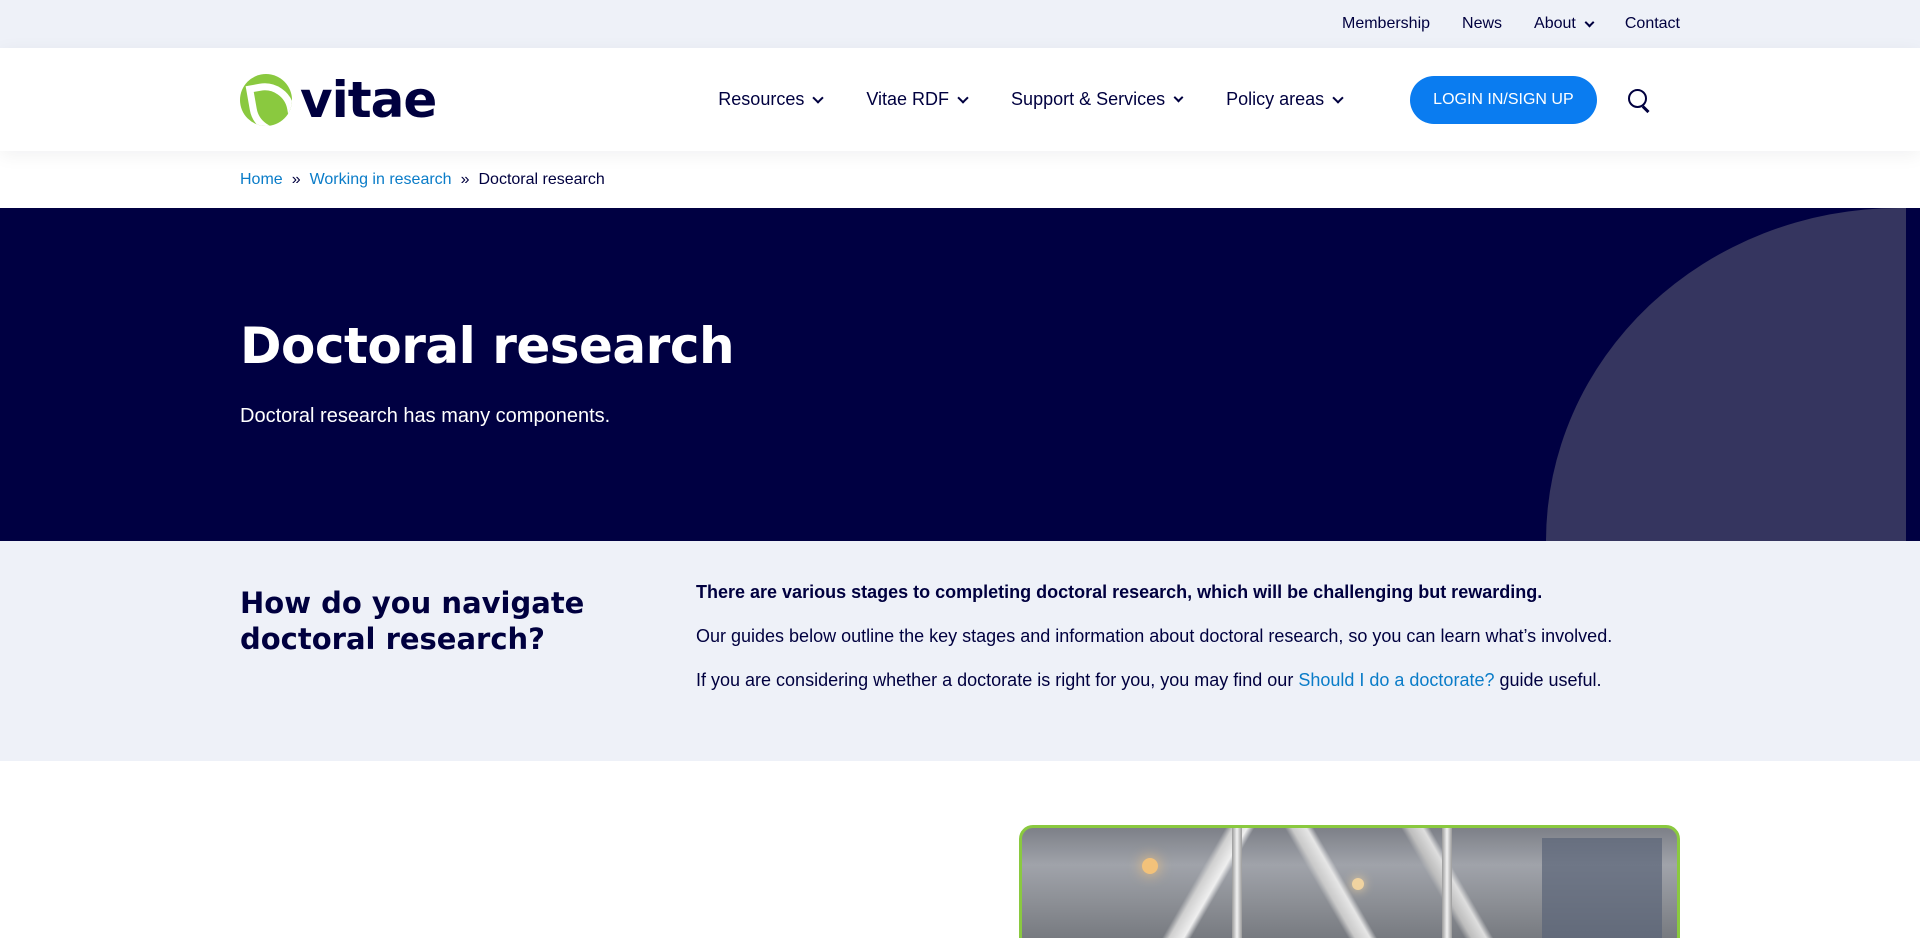 Image resolution: width=1920 pixels, height=938 pixels. What do you see at coordinates (261, 180) in the screenshot?
I see `breadcrumb-home-link: Home` at bounding box center [261, 180].